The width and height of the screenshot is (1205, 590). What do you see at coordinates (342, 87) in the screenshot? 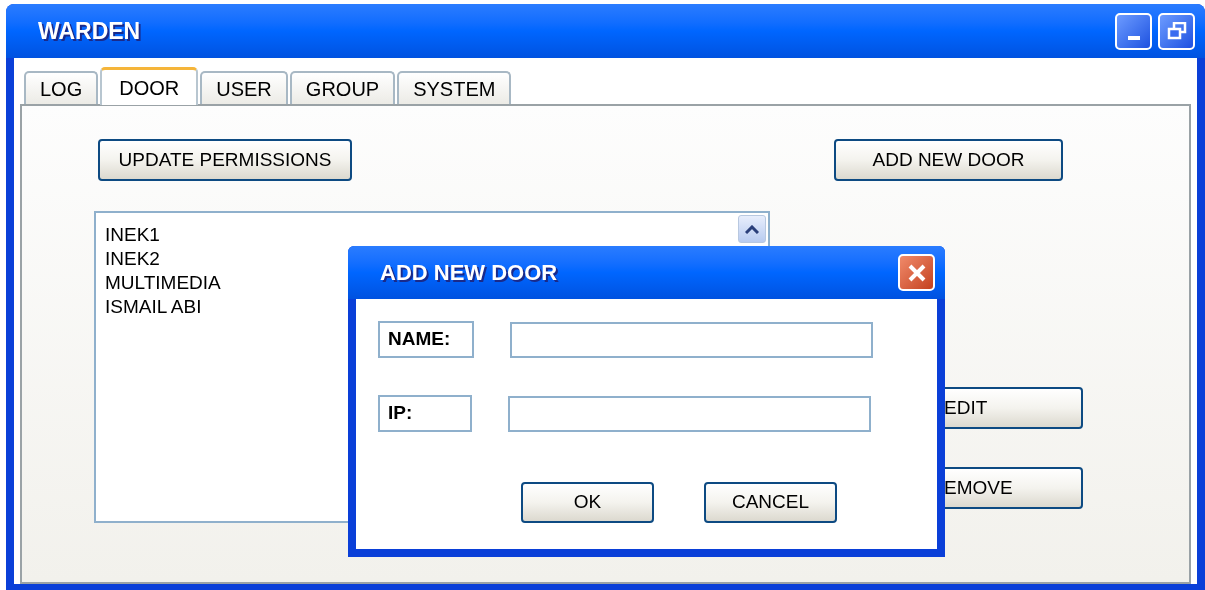
I see `tab: GROUP` at bounding box center [342, 87].